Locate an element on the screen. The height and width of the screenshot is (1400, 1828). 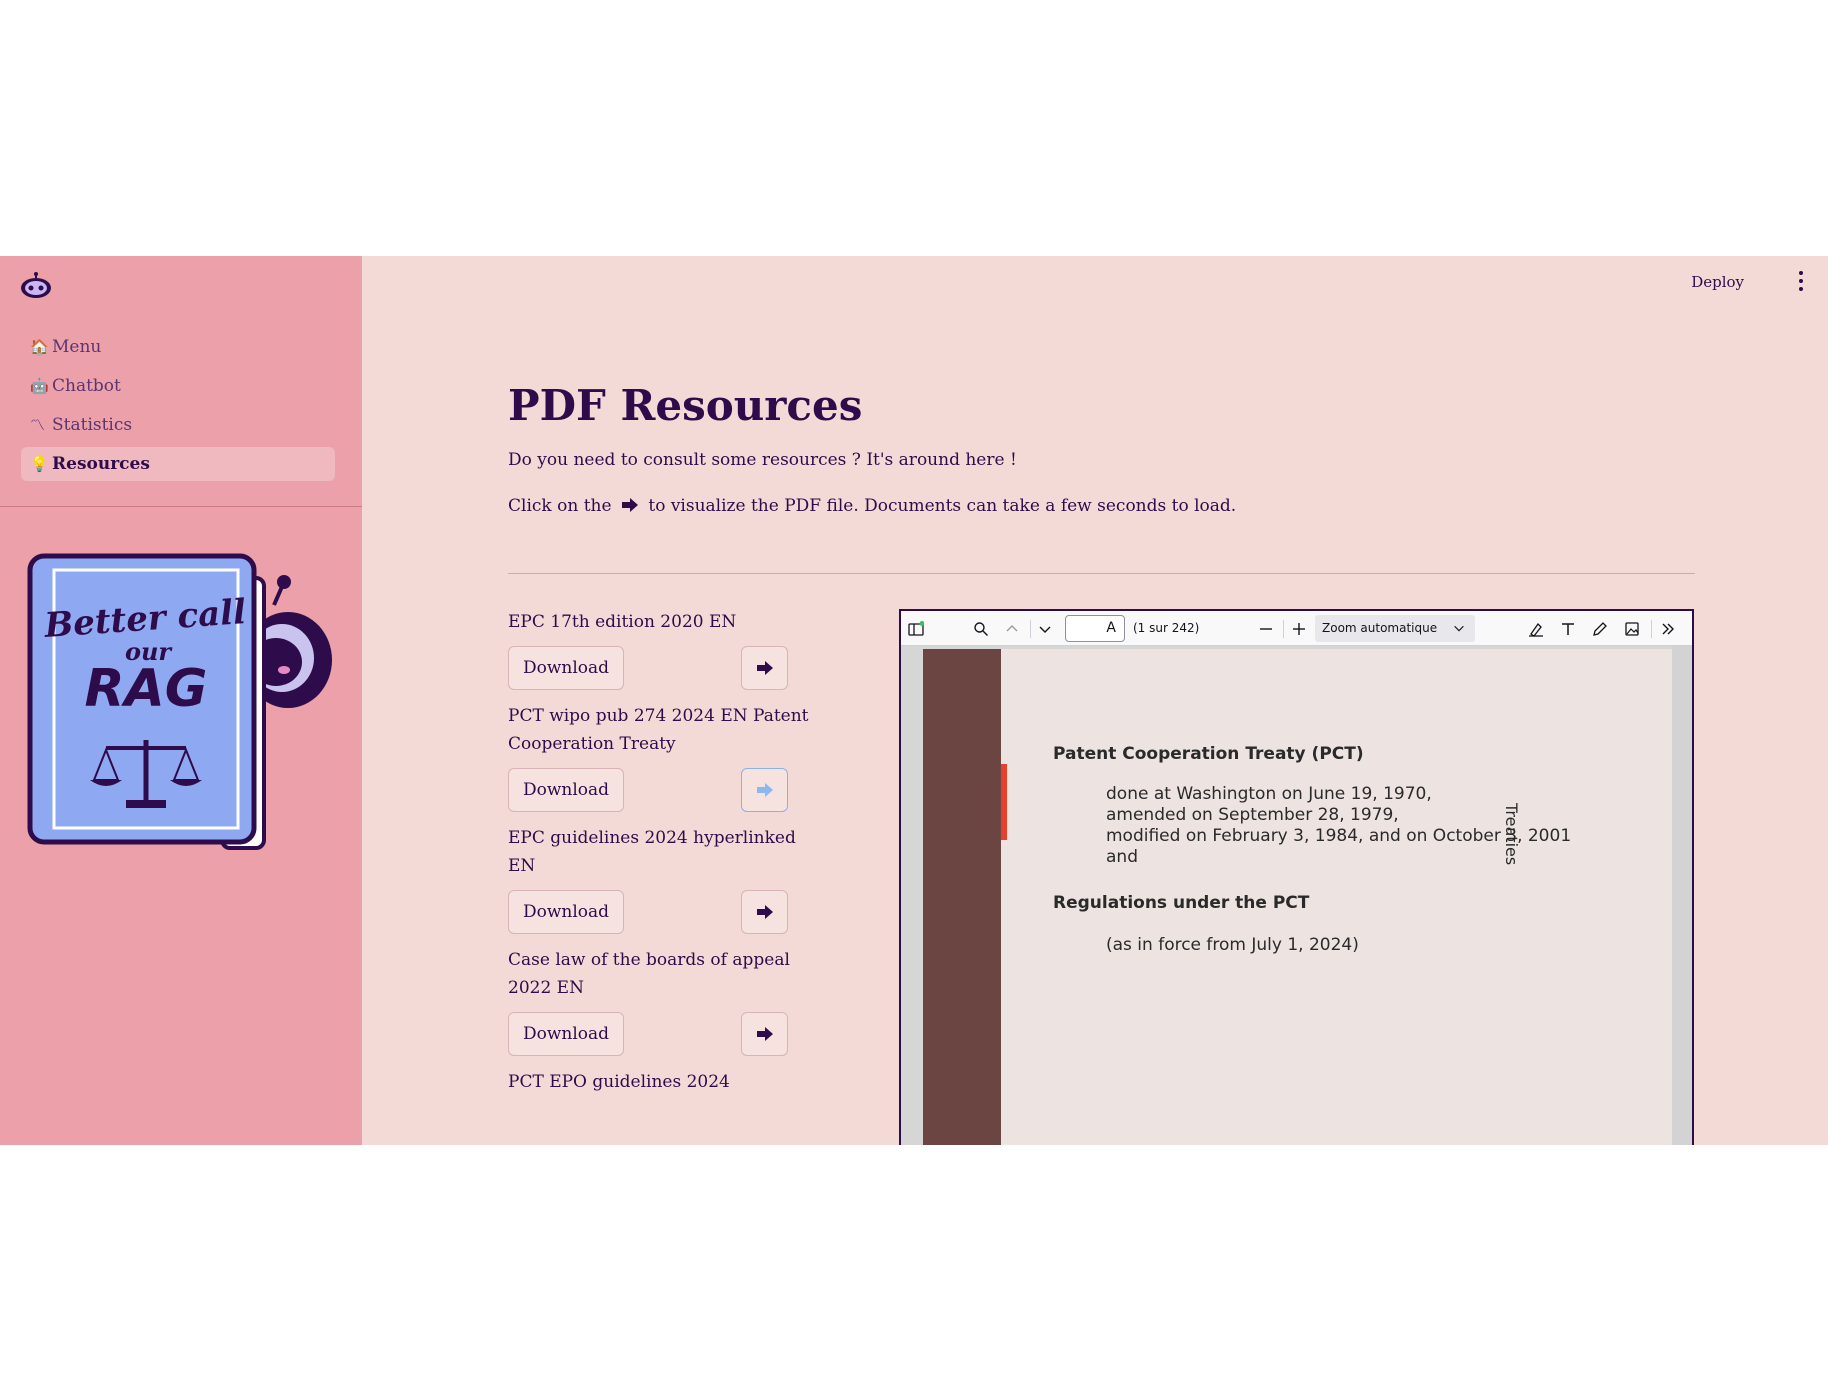
sidebar-item-menu: 🏠 Menu is located at coordinates (178, 347).